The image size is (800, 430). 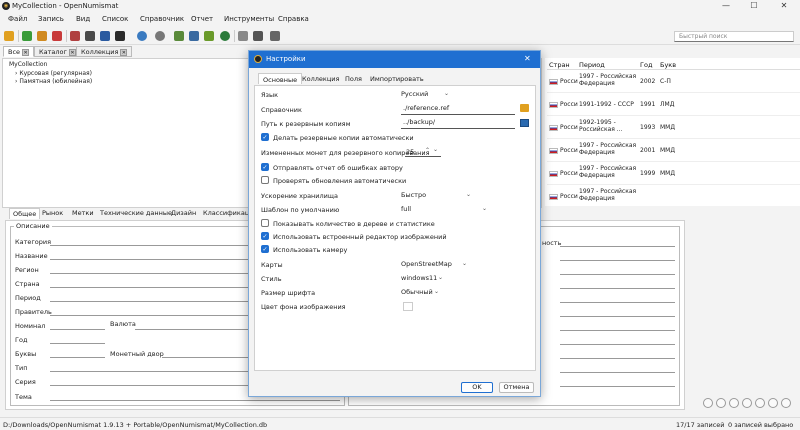 I want to click on sort-icon, so click(x=90, y=36).